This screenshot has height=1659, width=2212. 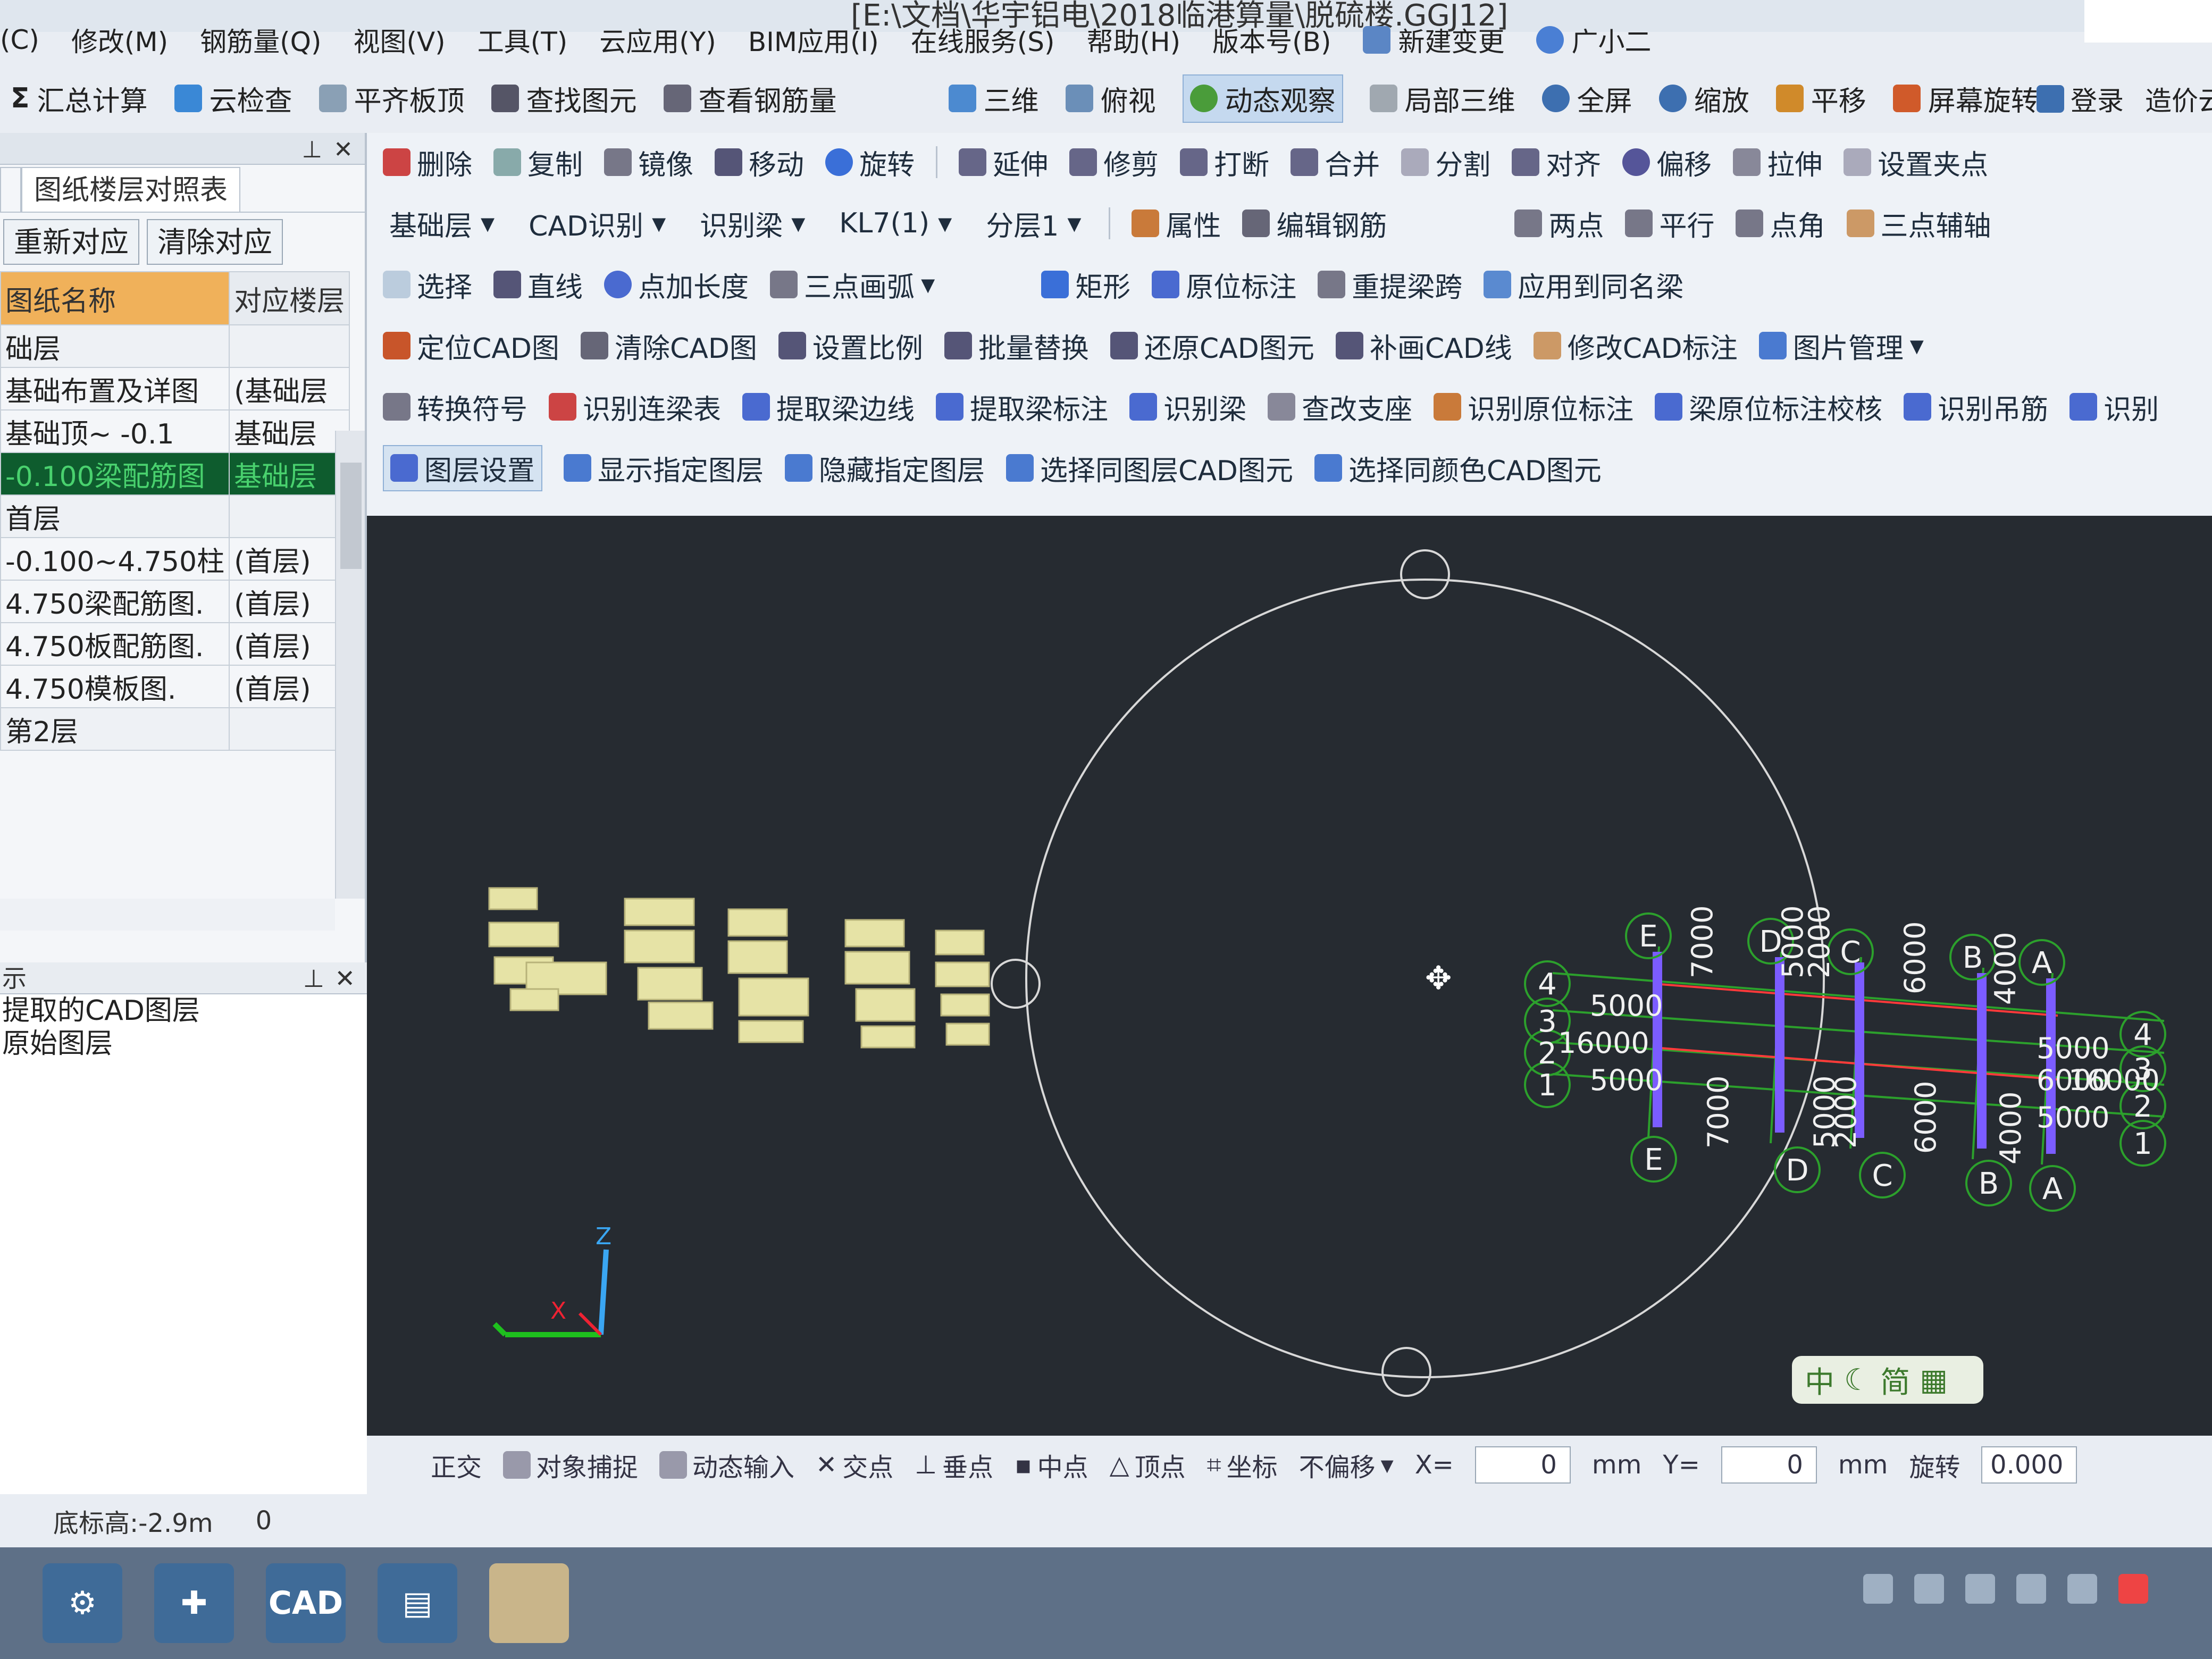 What do you see at coordinates (79, 99) in the screenshot?
I see `summary-calc-button: Σ 汇总计算` at bounding box center [79, 99].